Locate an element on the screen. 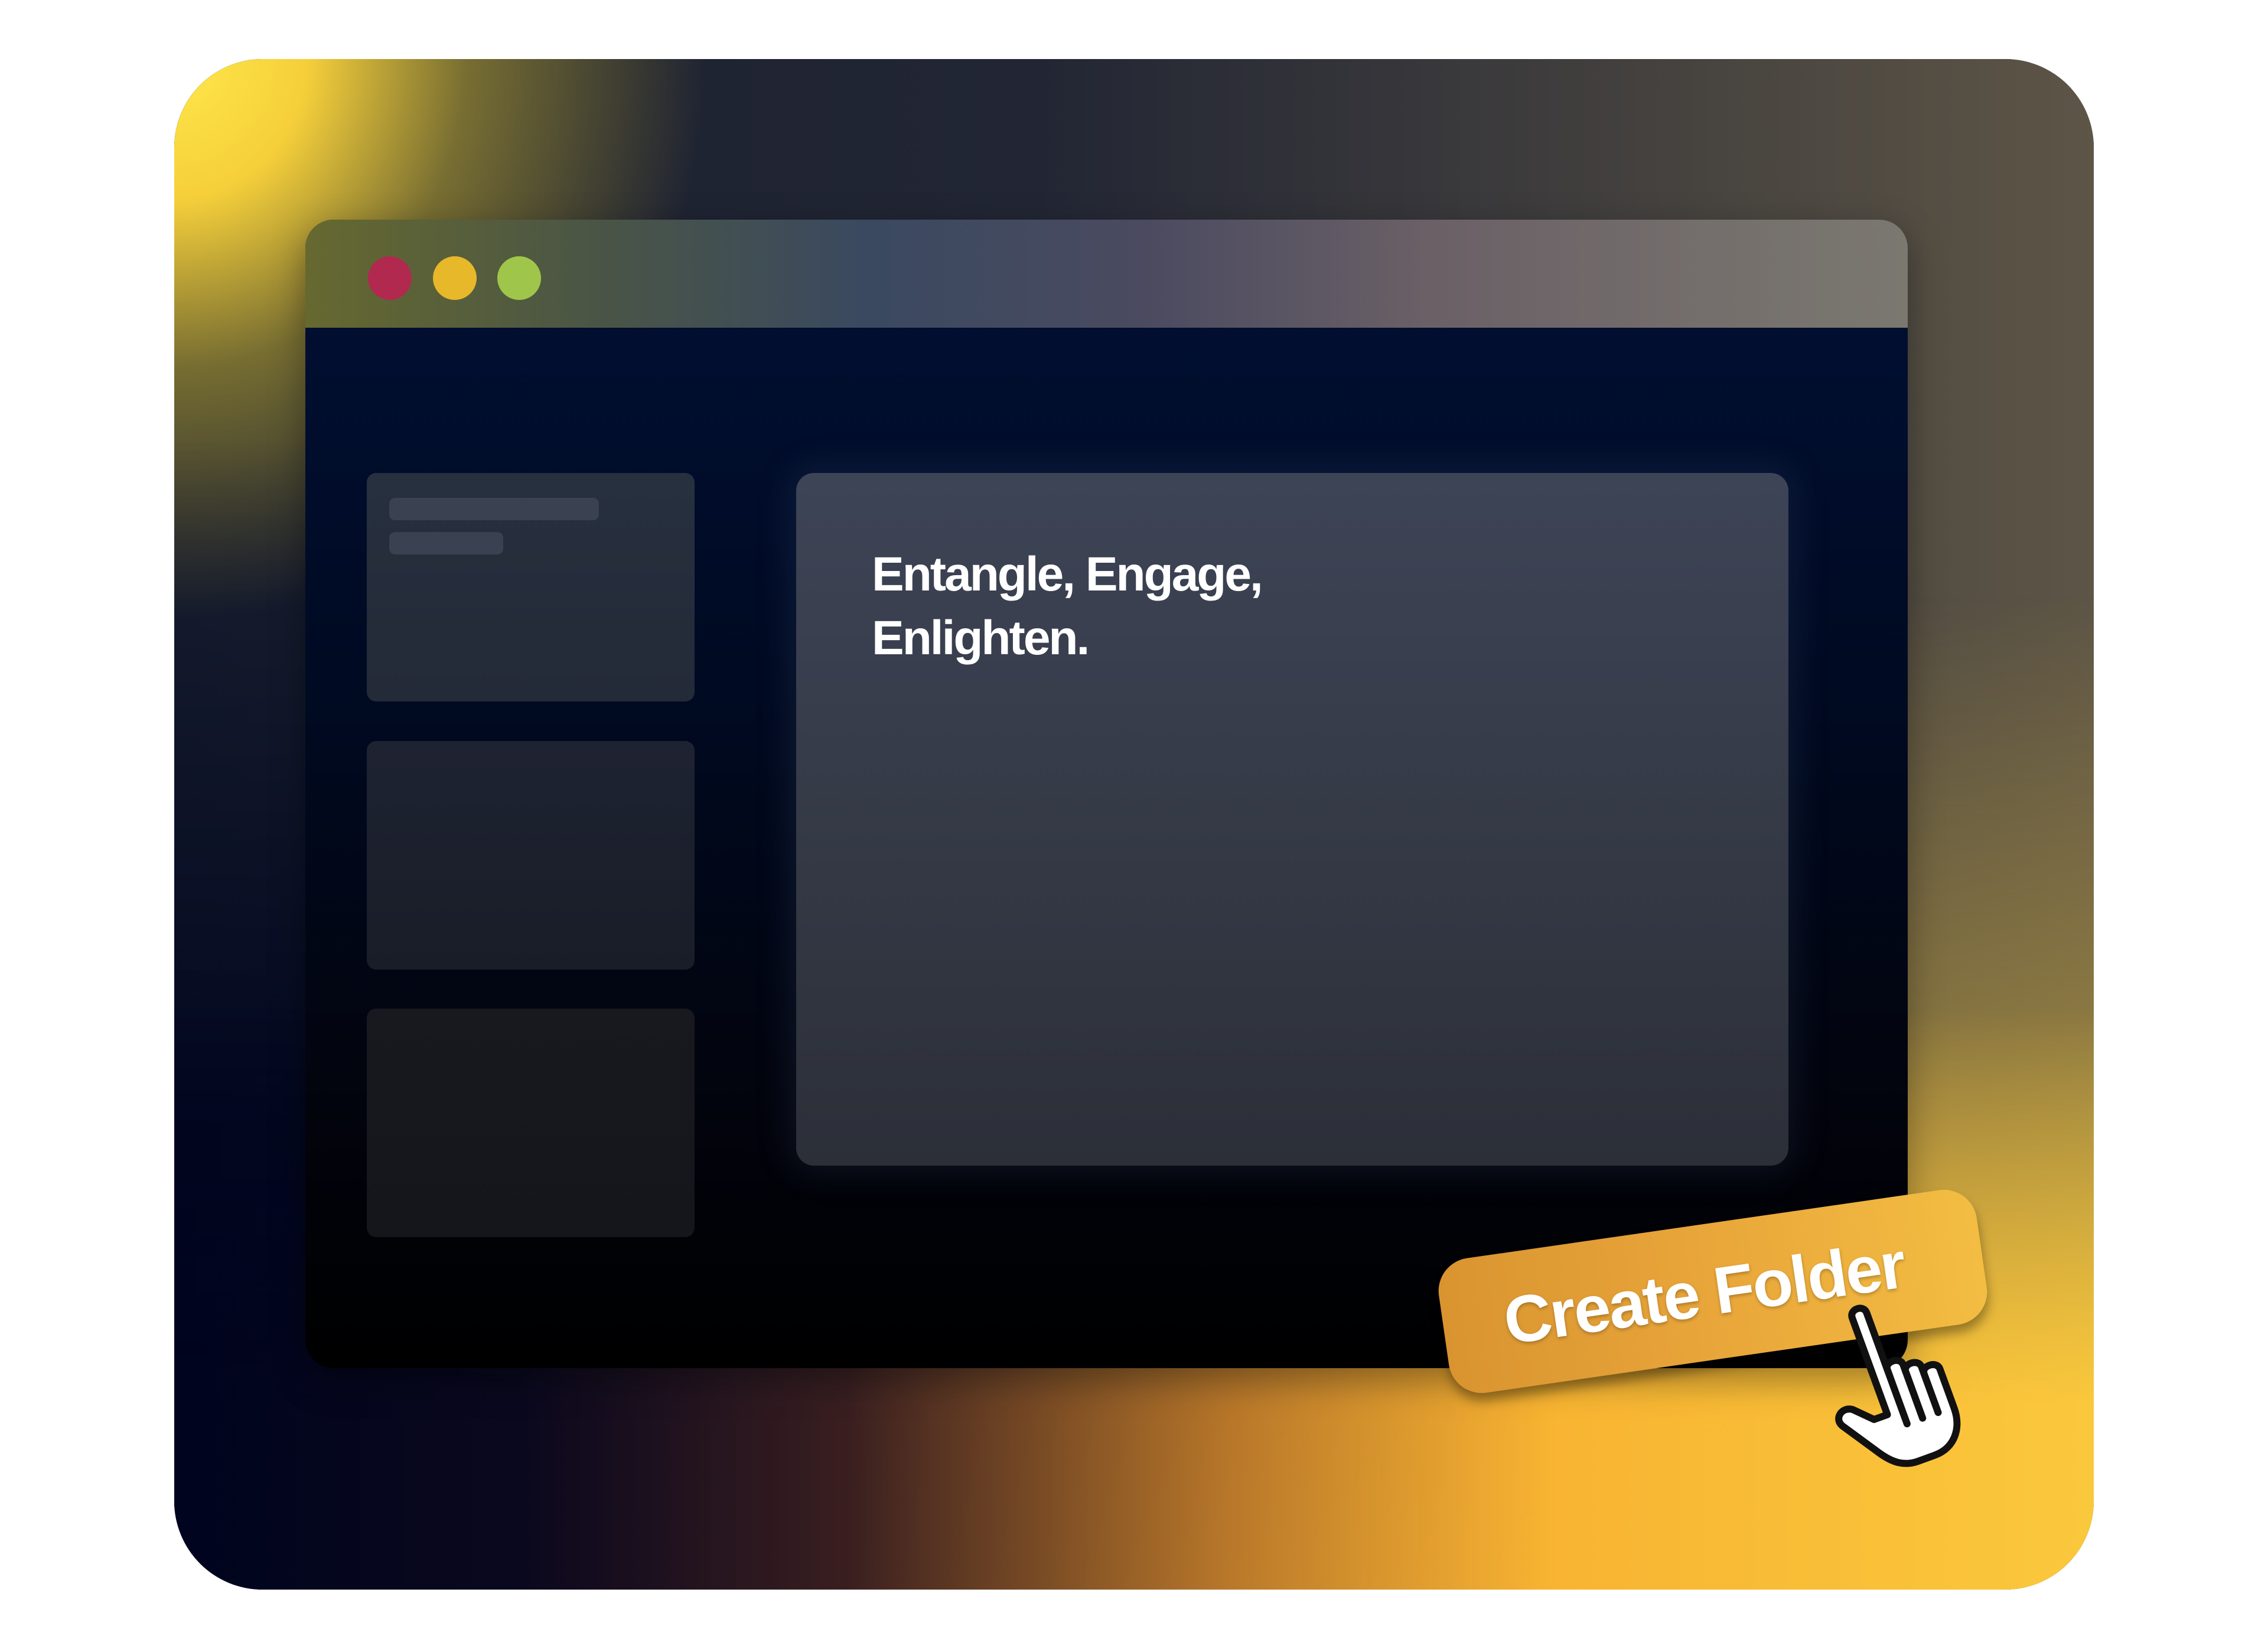 This screenshot has height=1651, width=2268. hand-pointer-icon is located at coordinates (1898, 1385).